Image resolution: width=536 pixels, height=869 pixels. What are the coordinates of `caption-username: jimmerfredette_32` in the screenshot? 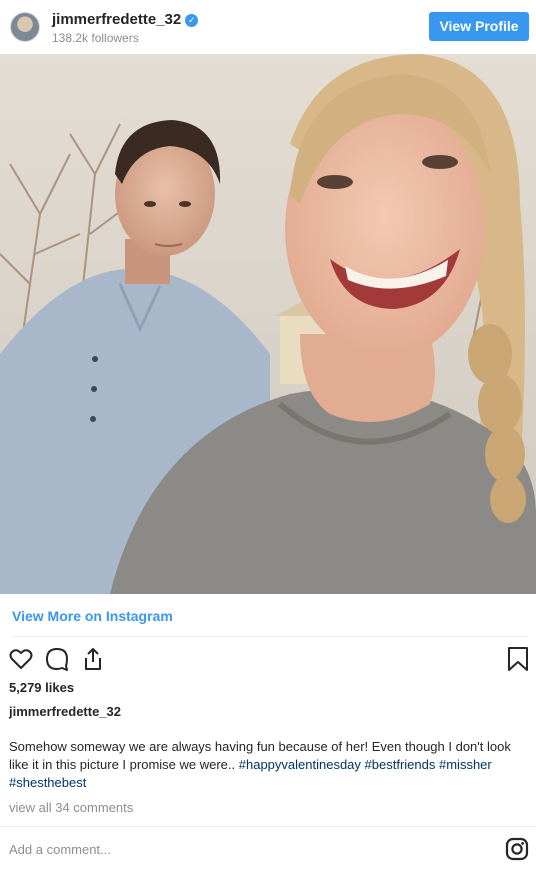 It's located at (65, 711).